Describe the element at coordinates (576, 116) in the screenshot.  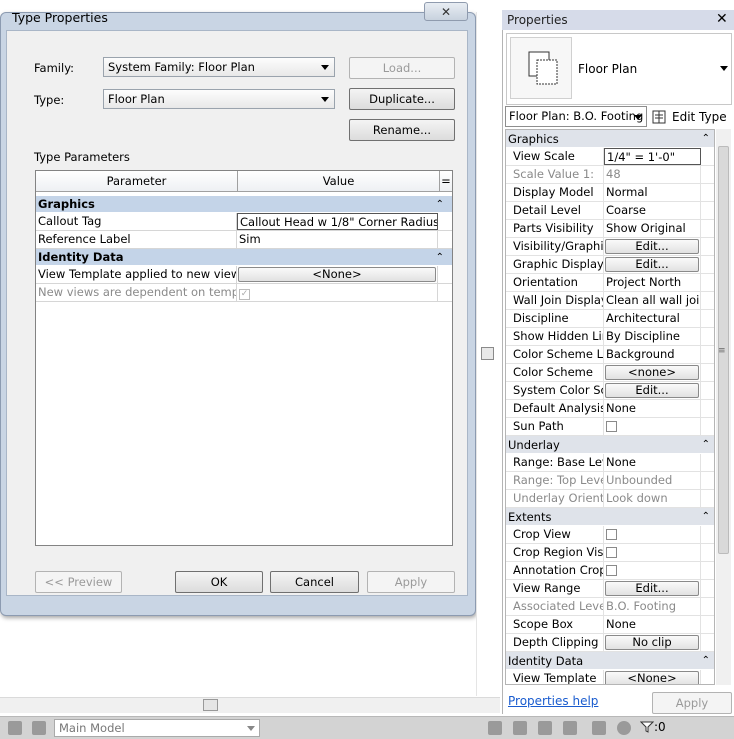
I see `instance-selector: Floor Plan: B.O. Footing` at that location.